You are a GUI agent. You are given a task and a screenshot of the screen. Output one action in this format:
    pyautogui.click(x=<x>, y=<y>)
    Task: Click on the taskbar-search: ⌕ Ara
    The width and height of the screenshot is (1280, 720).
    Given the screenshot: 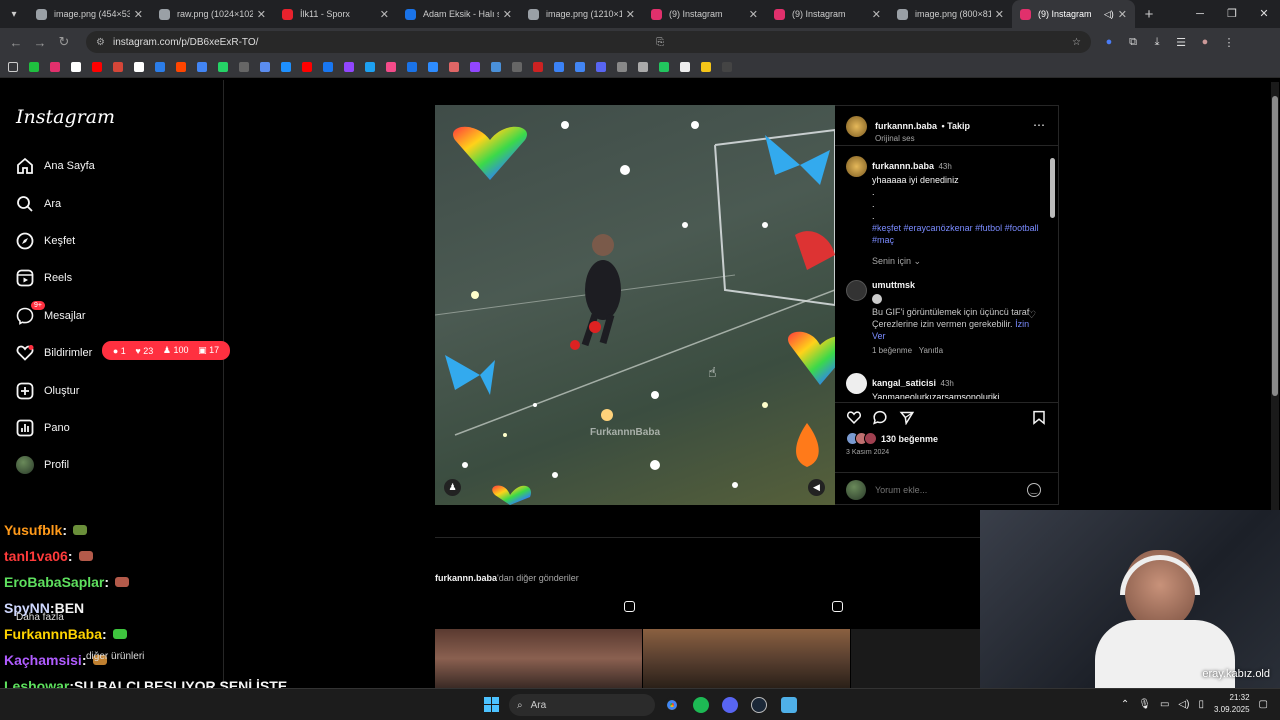 What is the action you would take?
    pyautogui.click(x=582, y=705)
    